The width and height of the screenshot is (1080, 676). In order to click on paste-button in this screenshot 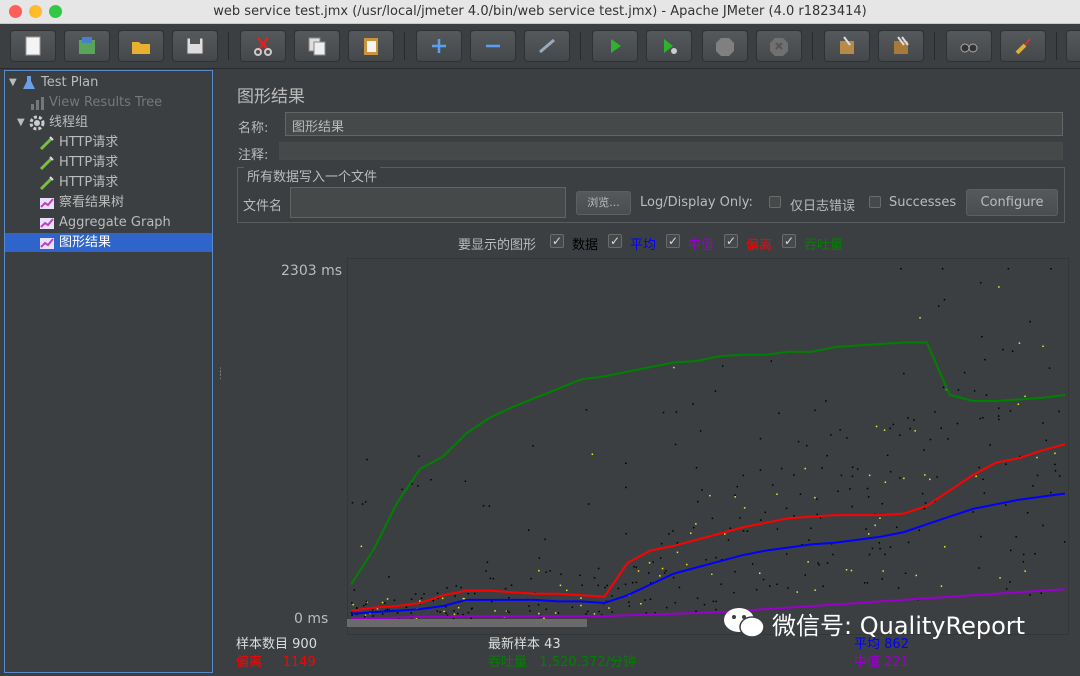, I will do `click(371, 46)`.